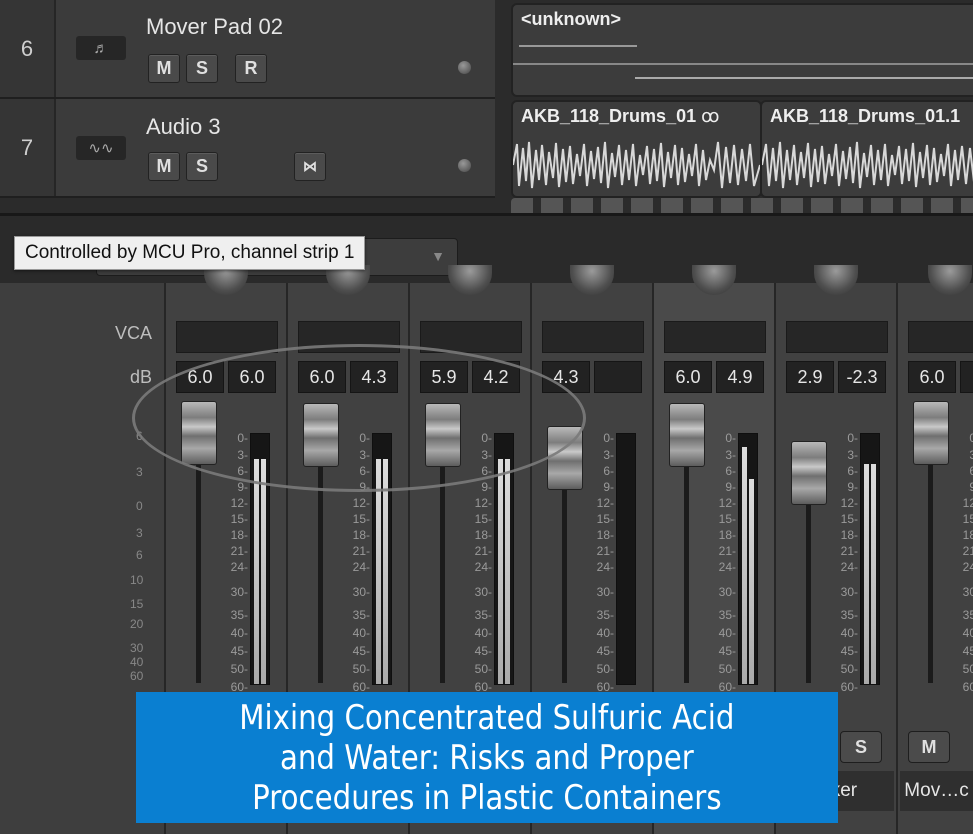 The image size is (973, 834). Describe the element at coordinates (214, 27) in the screenshot. I see `track-name: Mover Pad 02` at that location.